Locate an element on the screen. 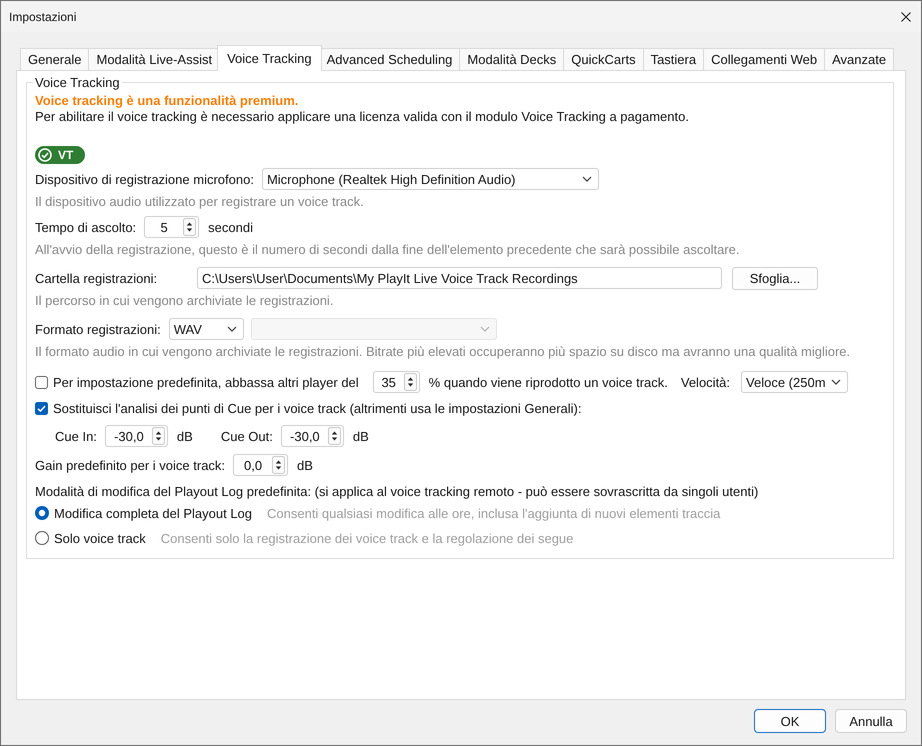  tab: QuickCarts is located at coordinates (603, 59).